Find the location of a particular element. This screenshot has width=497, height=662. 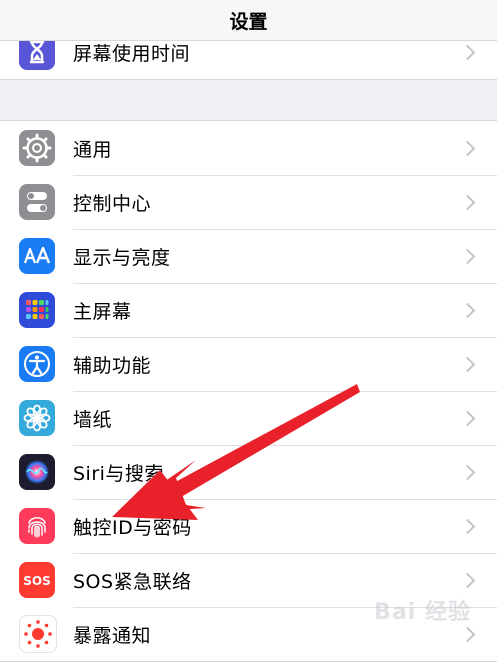

annotation-arrow is located at coordinates (236, 452).